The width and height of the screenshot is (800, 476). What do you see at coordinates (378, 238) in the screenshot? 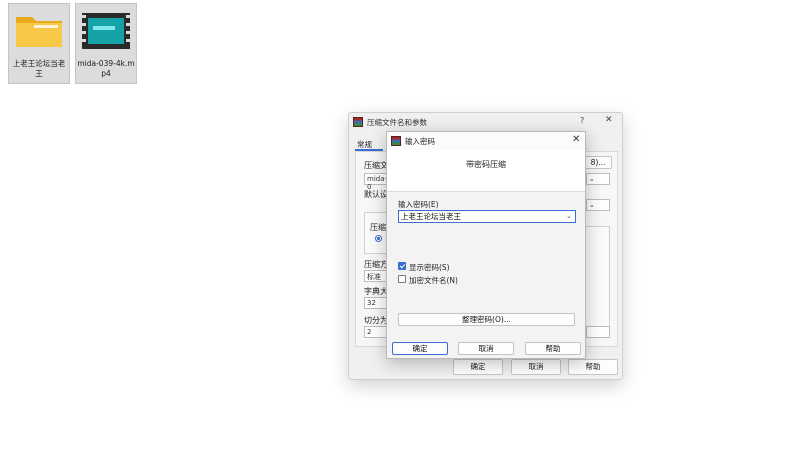
I see `format-radio` at bounding box center [378, 238].